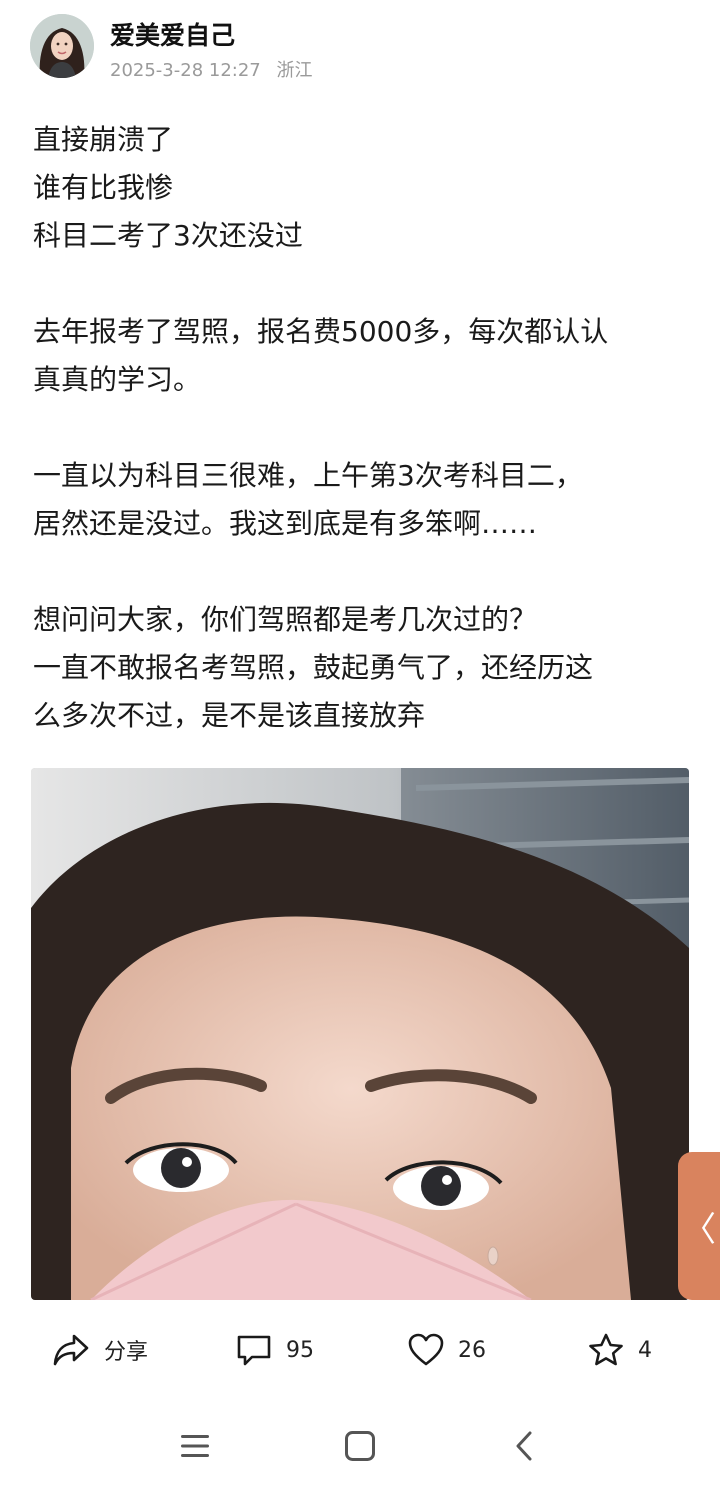 This screenshot has width=720, height=1489. Describe the element at coordinates (300, 1350) in the screenshot. I see `comment-count: 95` at that location.